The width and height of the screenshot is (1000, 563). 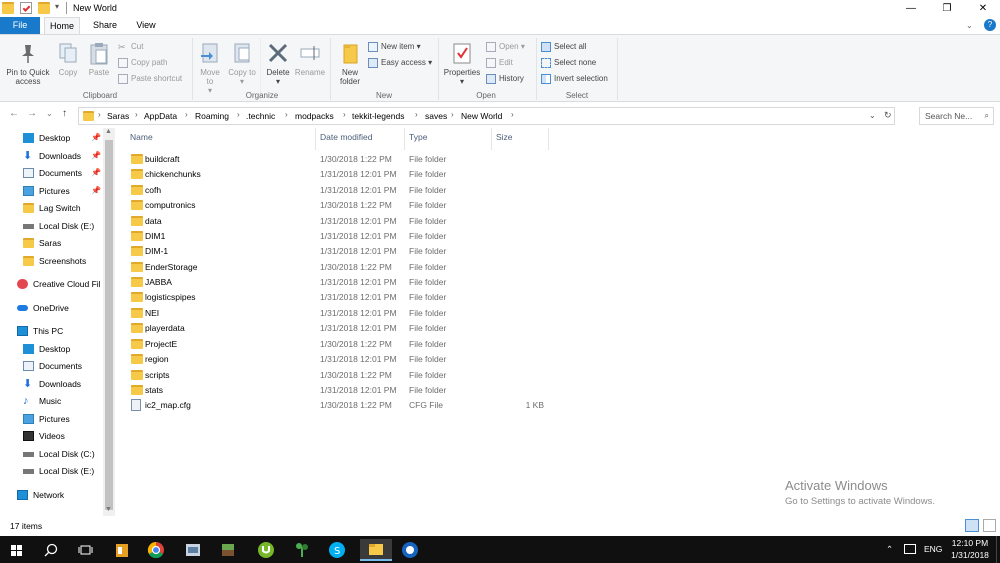 I want to click on breadcrumb-technic: .technic, so click(x=260, y=116).